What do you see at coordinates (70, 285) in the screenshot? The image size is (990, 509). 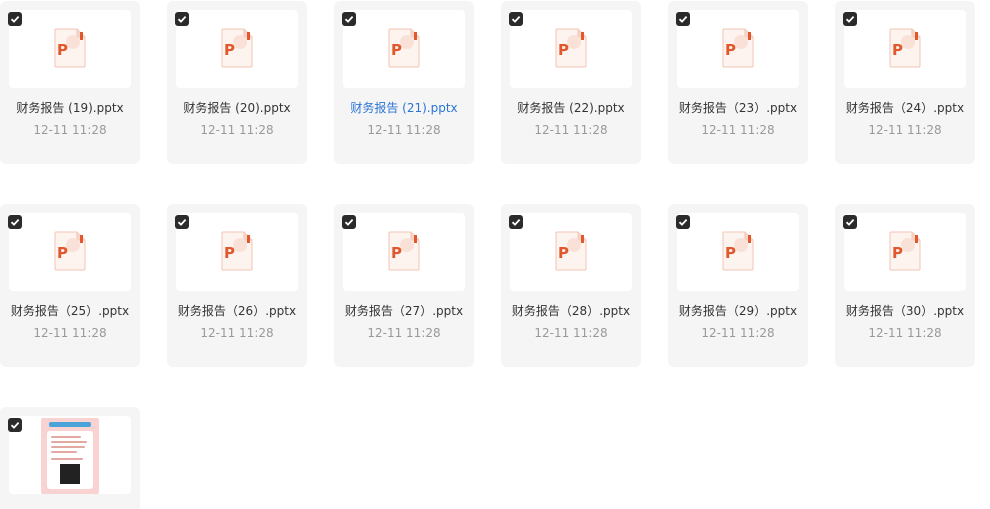 I see `file-card: P 财务报告（25）.pptx 12-11 11:28` at bounding box center [70, 285].